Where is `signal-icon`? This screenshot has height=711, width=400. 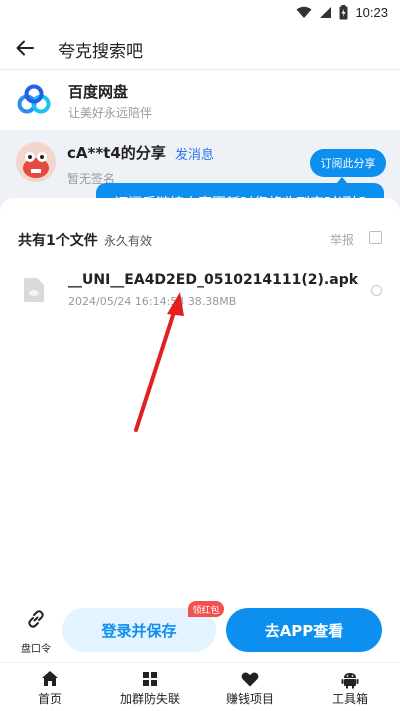
signal-icon is located at coordinates (326, 12).